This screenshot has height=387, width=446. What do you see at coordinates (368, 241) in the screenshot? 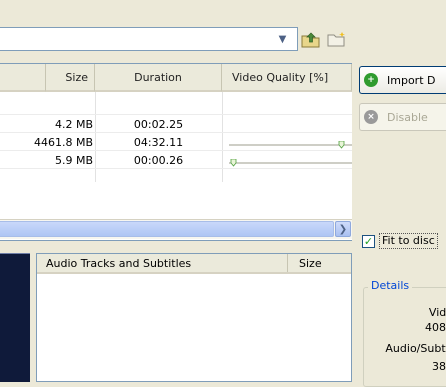
I see `fit-to-disc-checkbox: ✓` at bounding box center [368, 241].